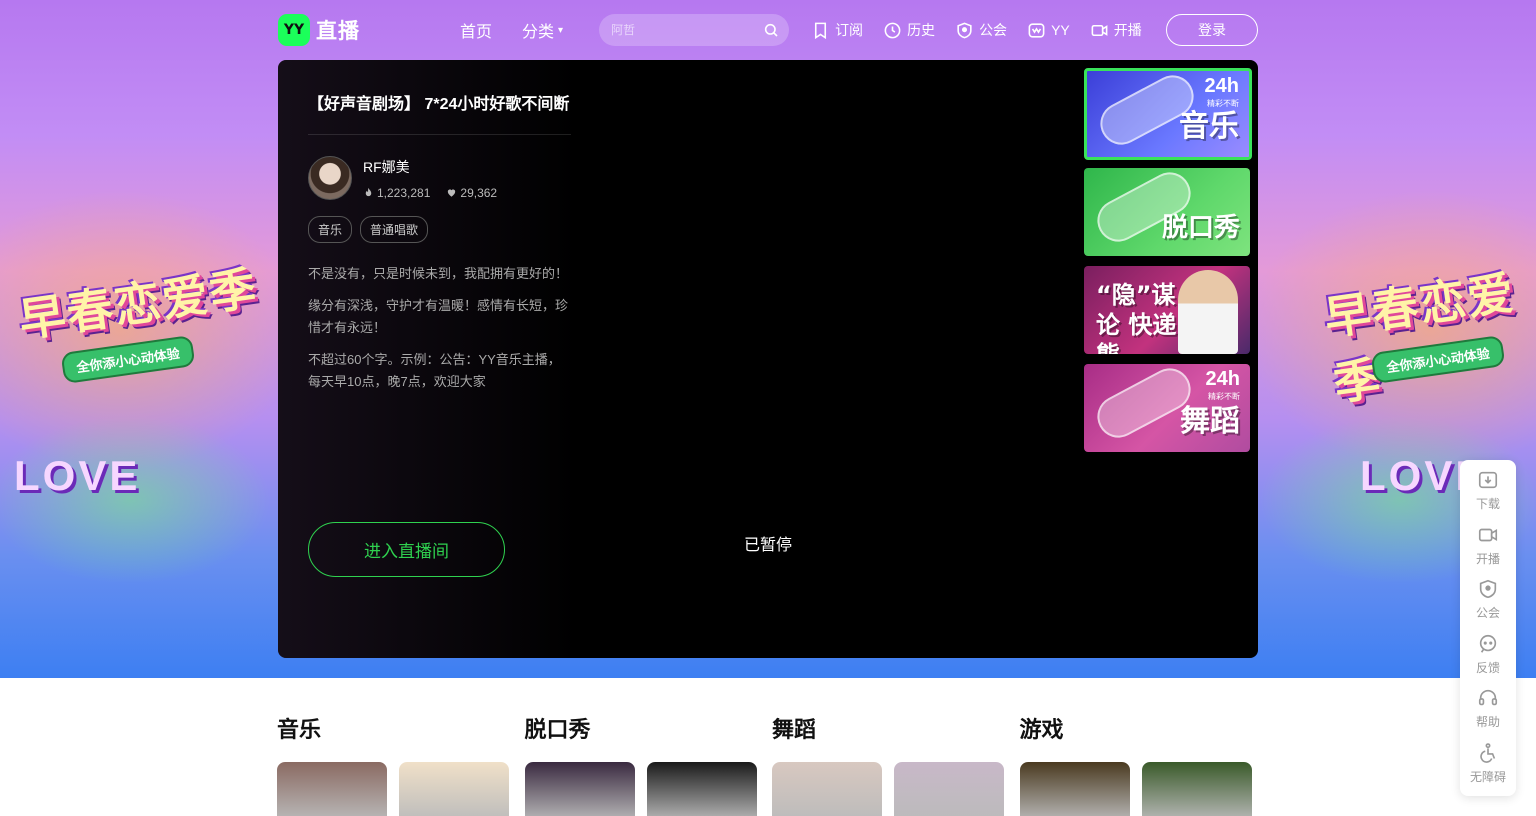 The height and width of the screenshot is (816, 1536). I want to click on nav-guild-label: 公会, so click(993, 30).